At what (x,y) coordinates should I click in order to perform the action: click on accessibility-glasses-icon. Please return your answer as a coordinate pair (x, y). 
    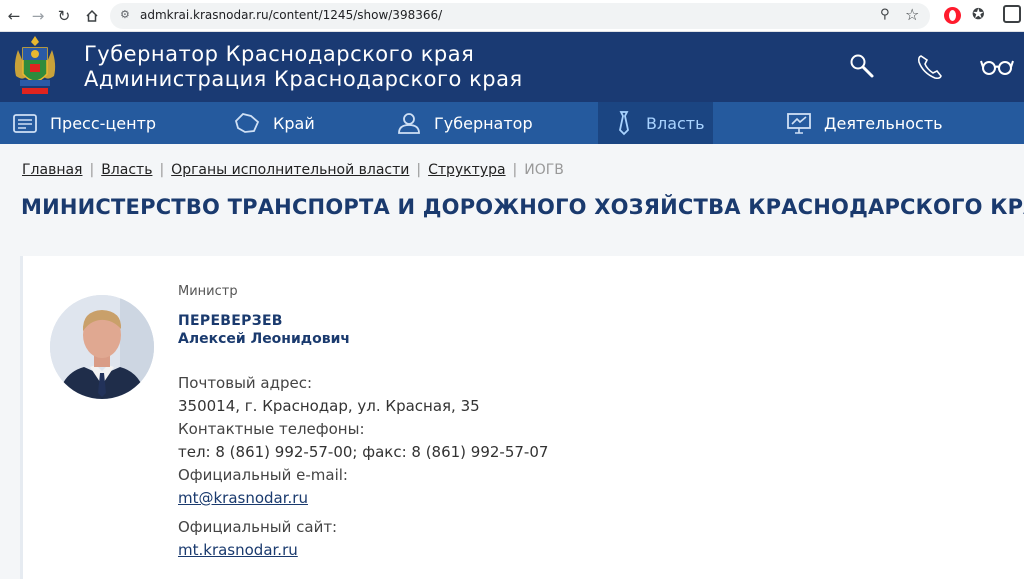
    Looking at the image, I should click on (997, 67).